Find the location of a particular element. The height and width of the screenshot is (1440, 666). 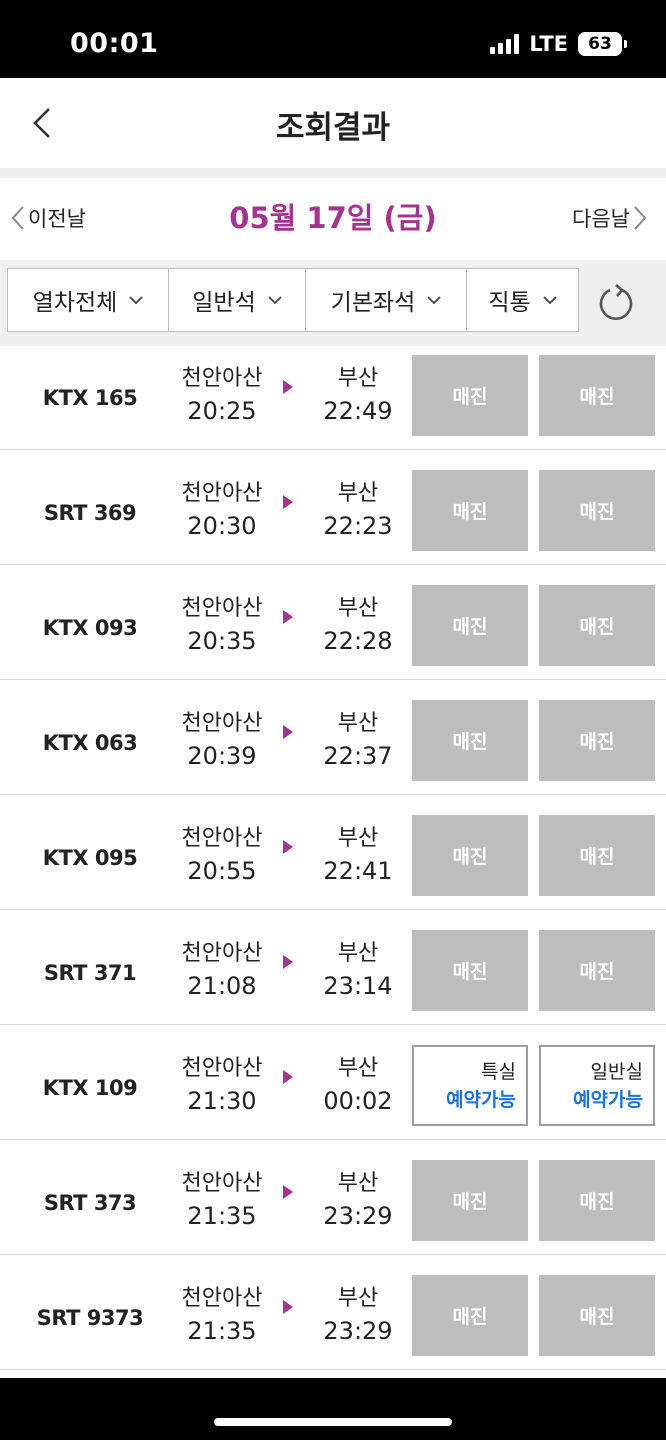

departure-time: 20:55 is located at coordinates (222, 871).